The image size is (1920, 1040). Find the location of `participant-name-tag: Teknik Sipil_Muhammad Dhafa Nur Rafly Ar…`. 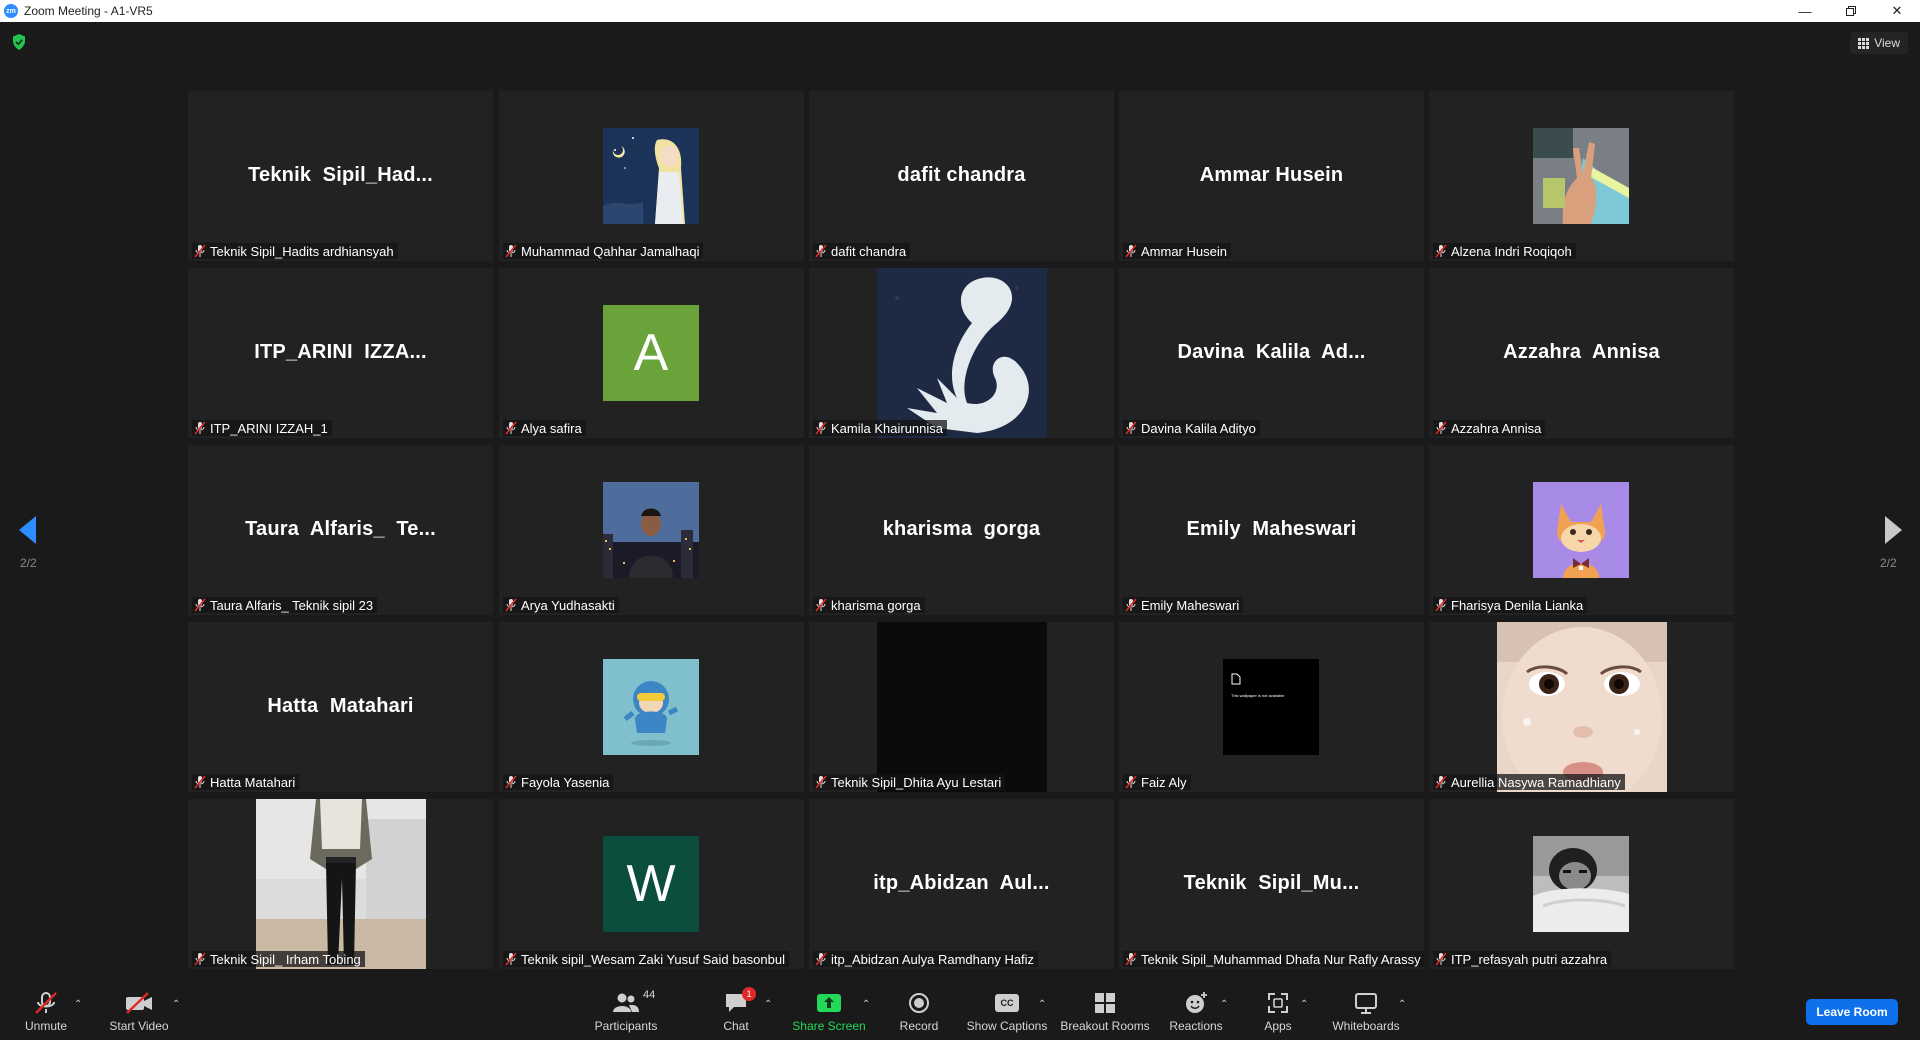

participant-name-tag: Teknik Sipil_Muhammad Dhafa Nur Rafly Ar… is located at coordinates (1273, 959).